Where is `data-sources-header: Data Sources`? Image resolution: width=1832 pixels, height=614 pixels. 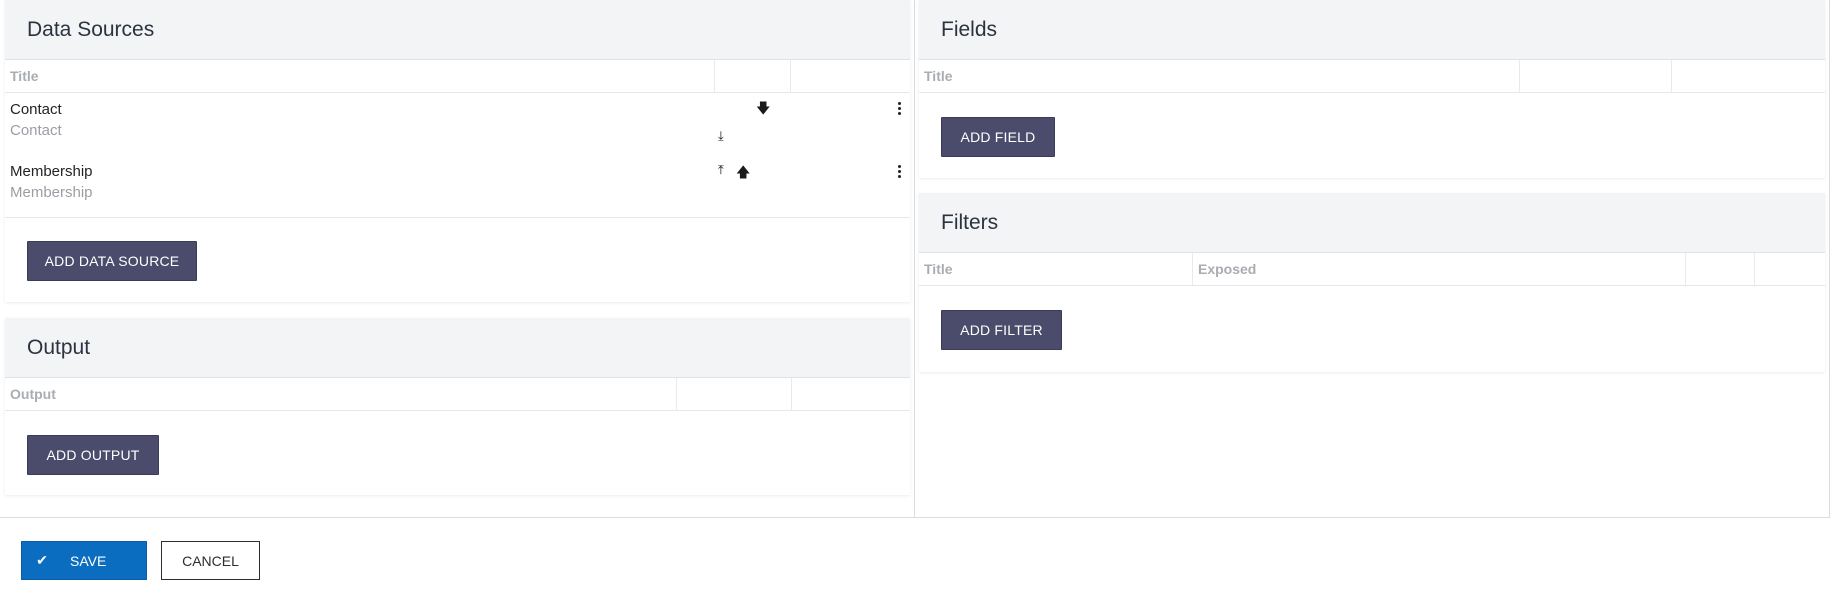
data-sources-header: Data Sources is located at coordinates (457, 30).